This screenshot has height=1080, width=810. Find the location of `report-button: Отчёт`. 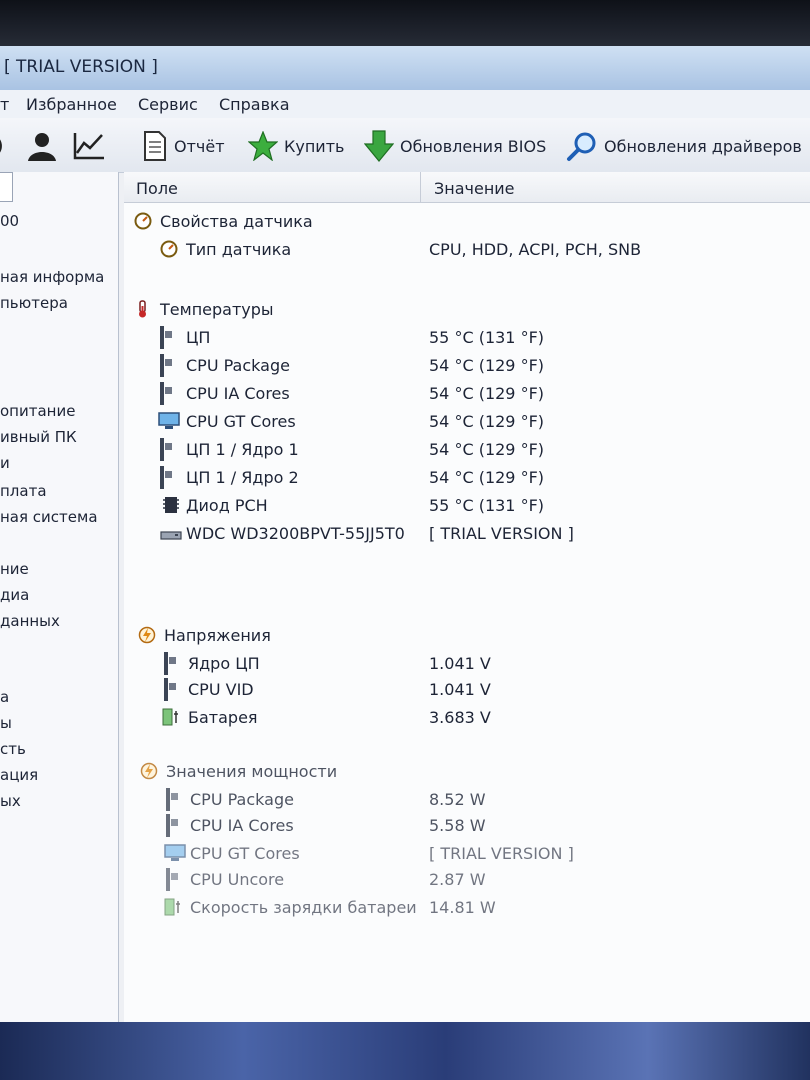

report-button: Отчёт is located at coordinates (183, 146).